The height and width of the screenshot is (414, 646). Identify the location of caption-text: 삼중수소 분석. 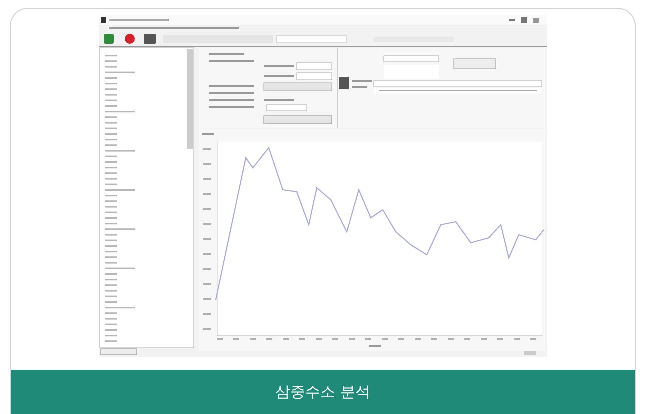
(323, 392).